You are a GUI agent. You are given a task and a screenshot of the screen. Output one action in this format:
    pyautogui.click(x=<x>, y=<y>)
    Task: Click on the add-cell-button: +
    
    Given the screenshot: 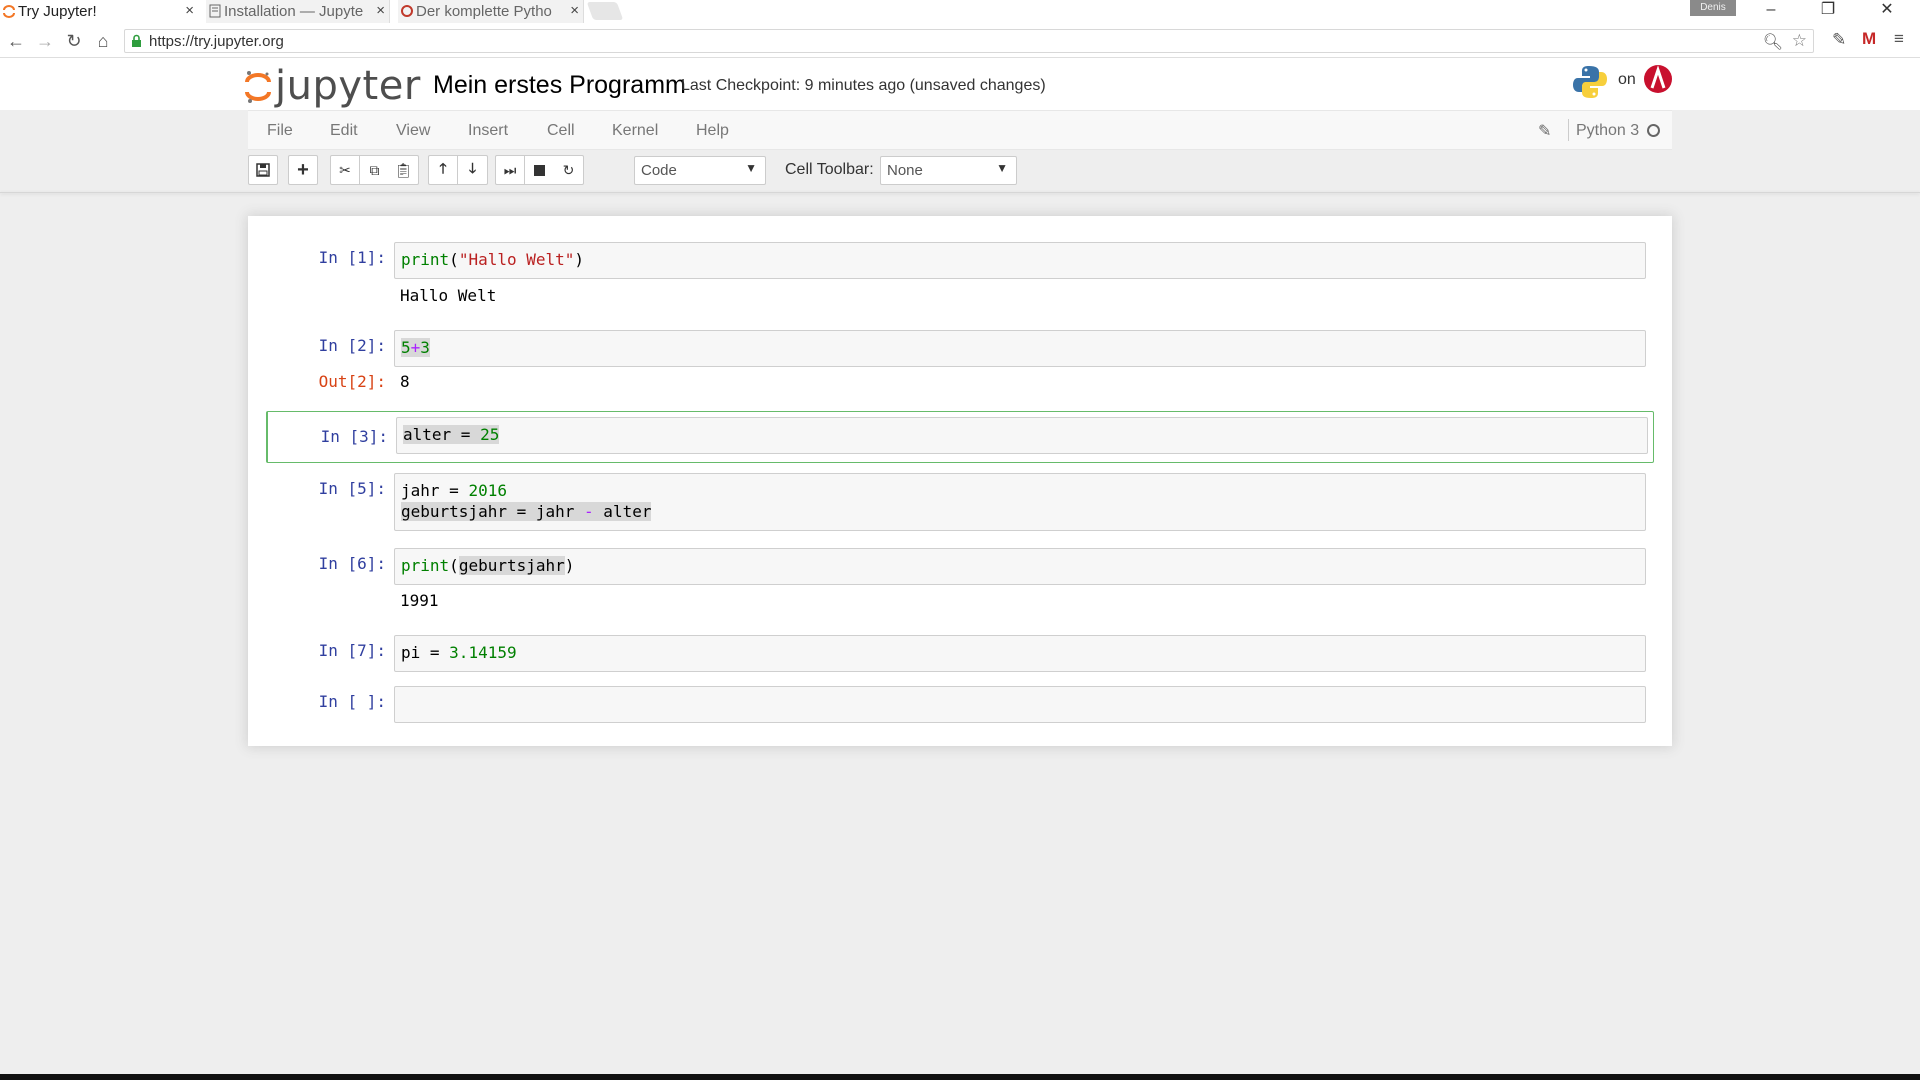 What is the action you would take?
    pyautogui.click(x=303, y=170)
    